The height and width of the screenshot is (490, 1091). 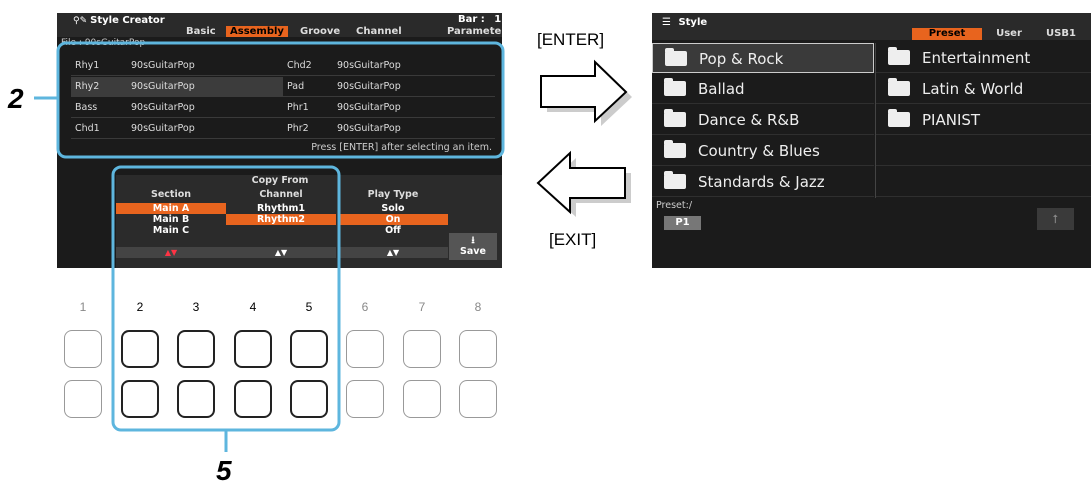 I want to click on button-4-lower, so click(x=253, y=399).